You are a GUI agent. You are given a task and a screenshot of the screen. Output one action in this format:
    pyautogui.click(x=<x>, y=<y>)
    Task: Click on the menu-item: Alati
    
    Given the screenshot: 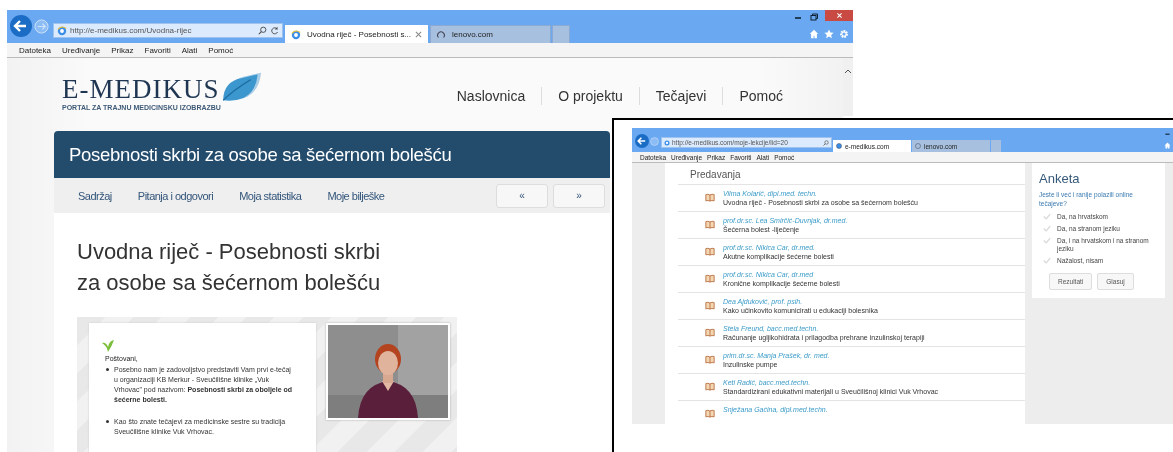 What is the action you would take?
    pyautogui.click(x=189, y=50)
    